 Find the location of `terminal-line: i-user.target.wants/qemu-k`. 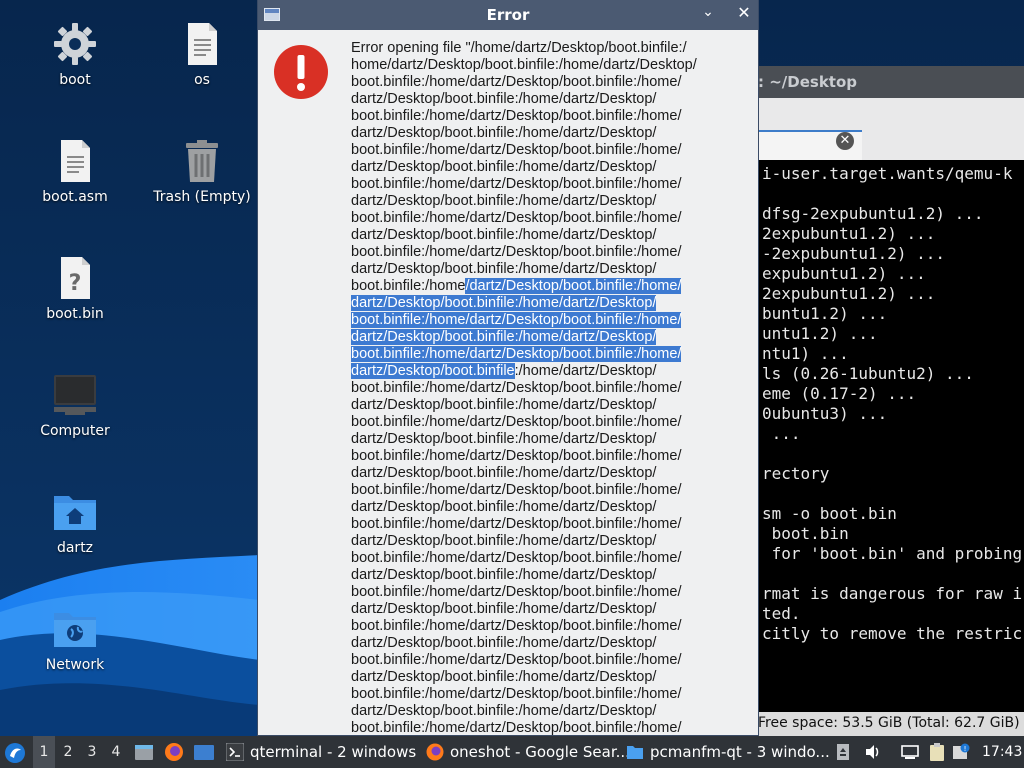

terminal-line: i-user.target.wants/qemu-k is located at coordinates (887, 173).